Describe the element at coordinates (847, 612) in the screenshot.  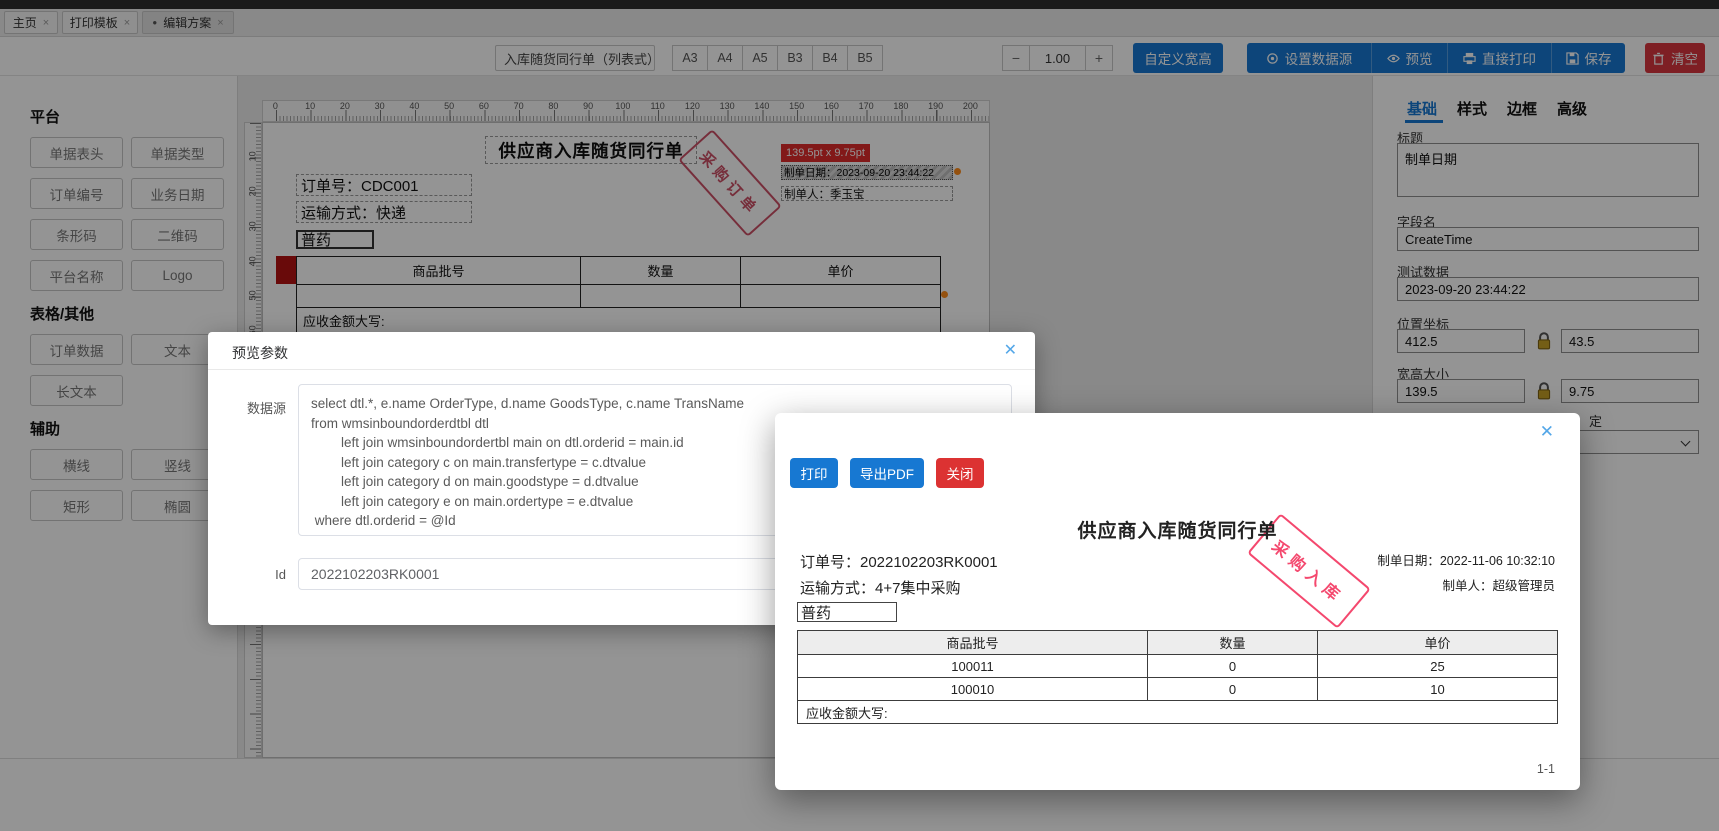
I see `preview-drug-type: 普药` at that location.